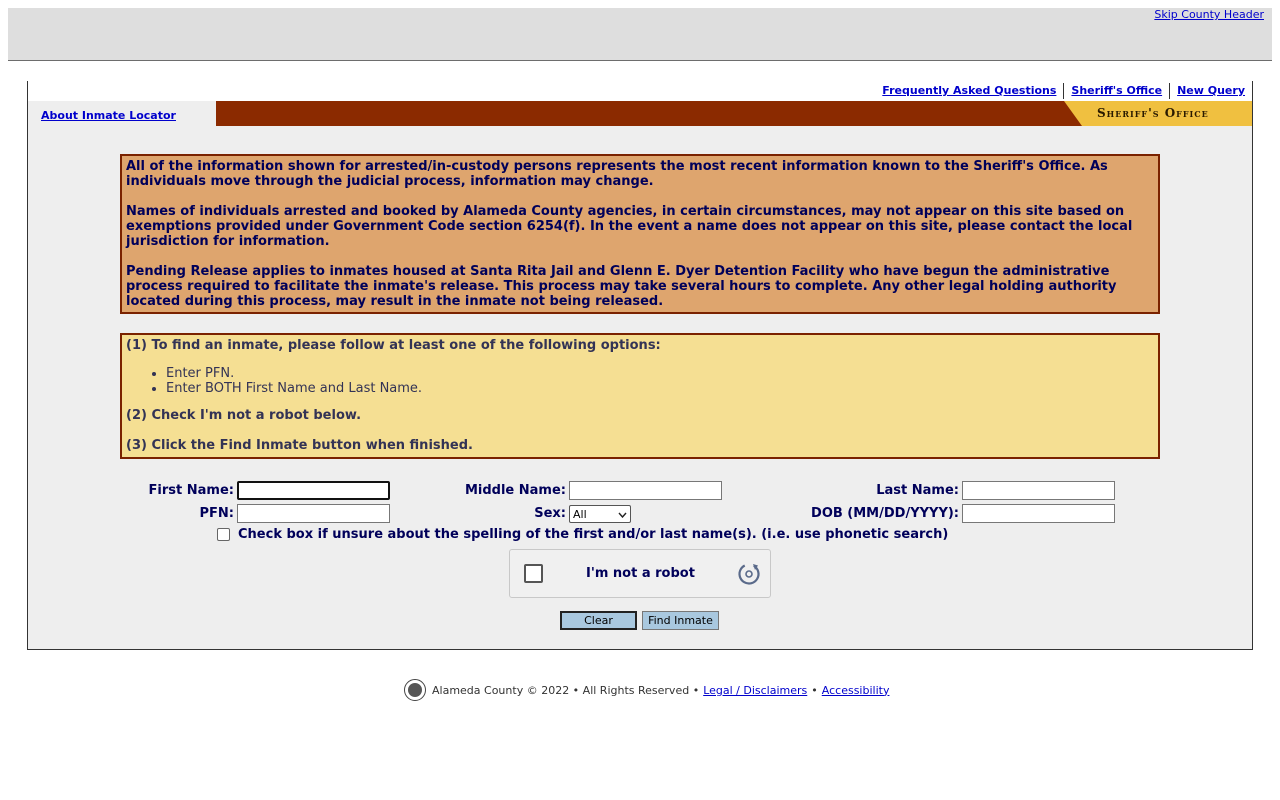 This screenshot has height=800, width=1280. I want to click on sex-label: Sex:, so click(550, 513).